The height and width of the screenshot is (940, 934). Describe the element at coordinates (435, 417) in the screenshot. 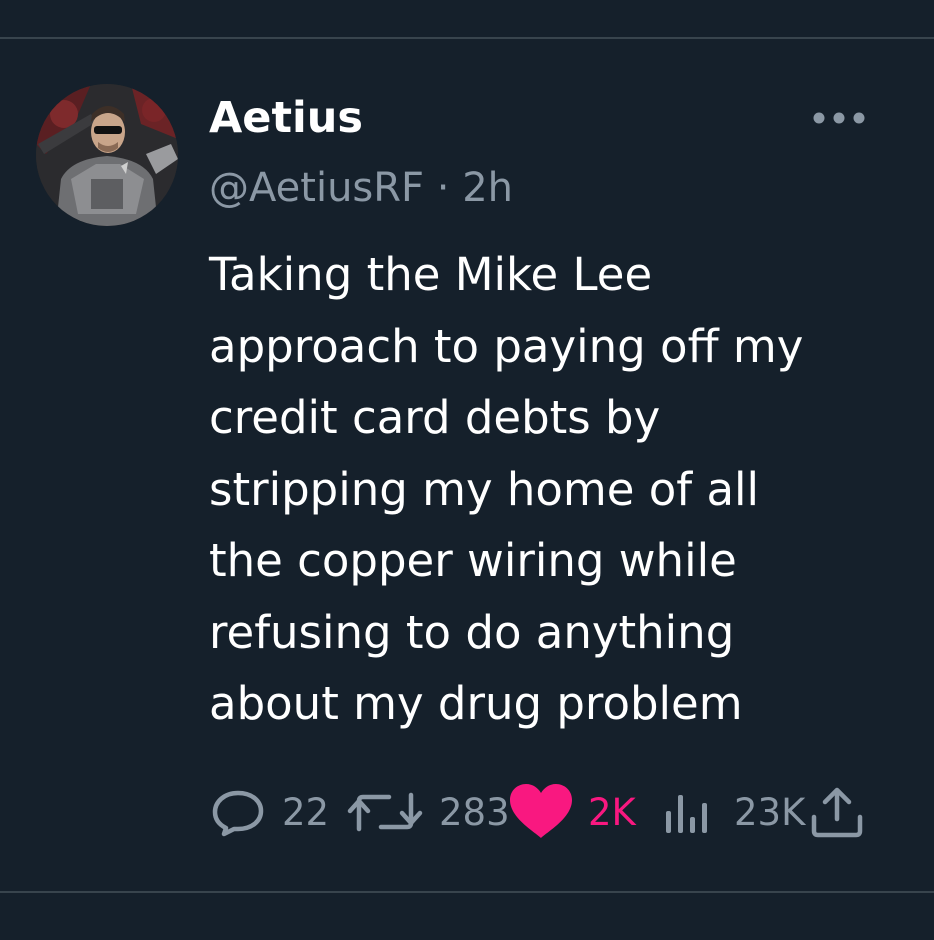

I see `tweet-text-line: credit card debts by` at that location.